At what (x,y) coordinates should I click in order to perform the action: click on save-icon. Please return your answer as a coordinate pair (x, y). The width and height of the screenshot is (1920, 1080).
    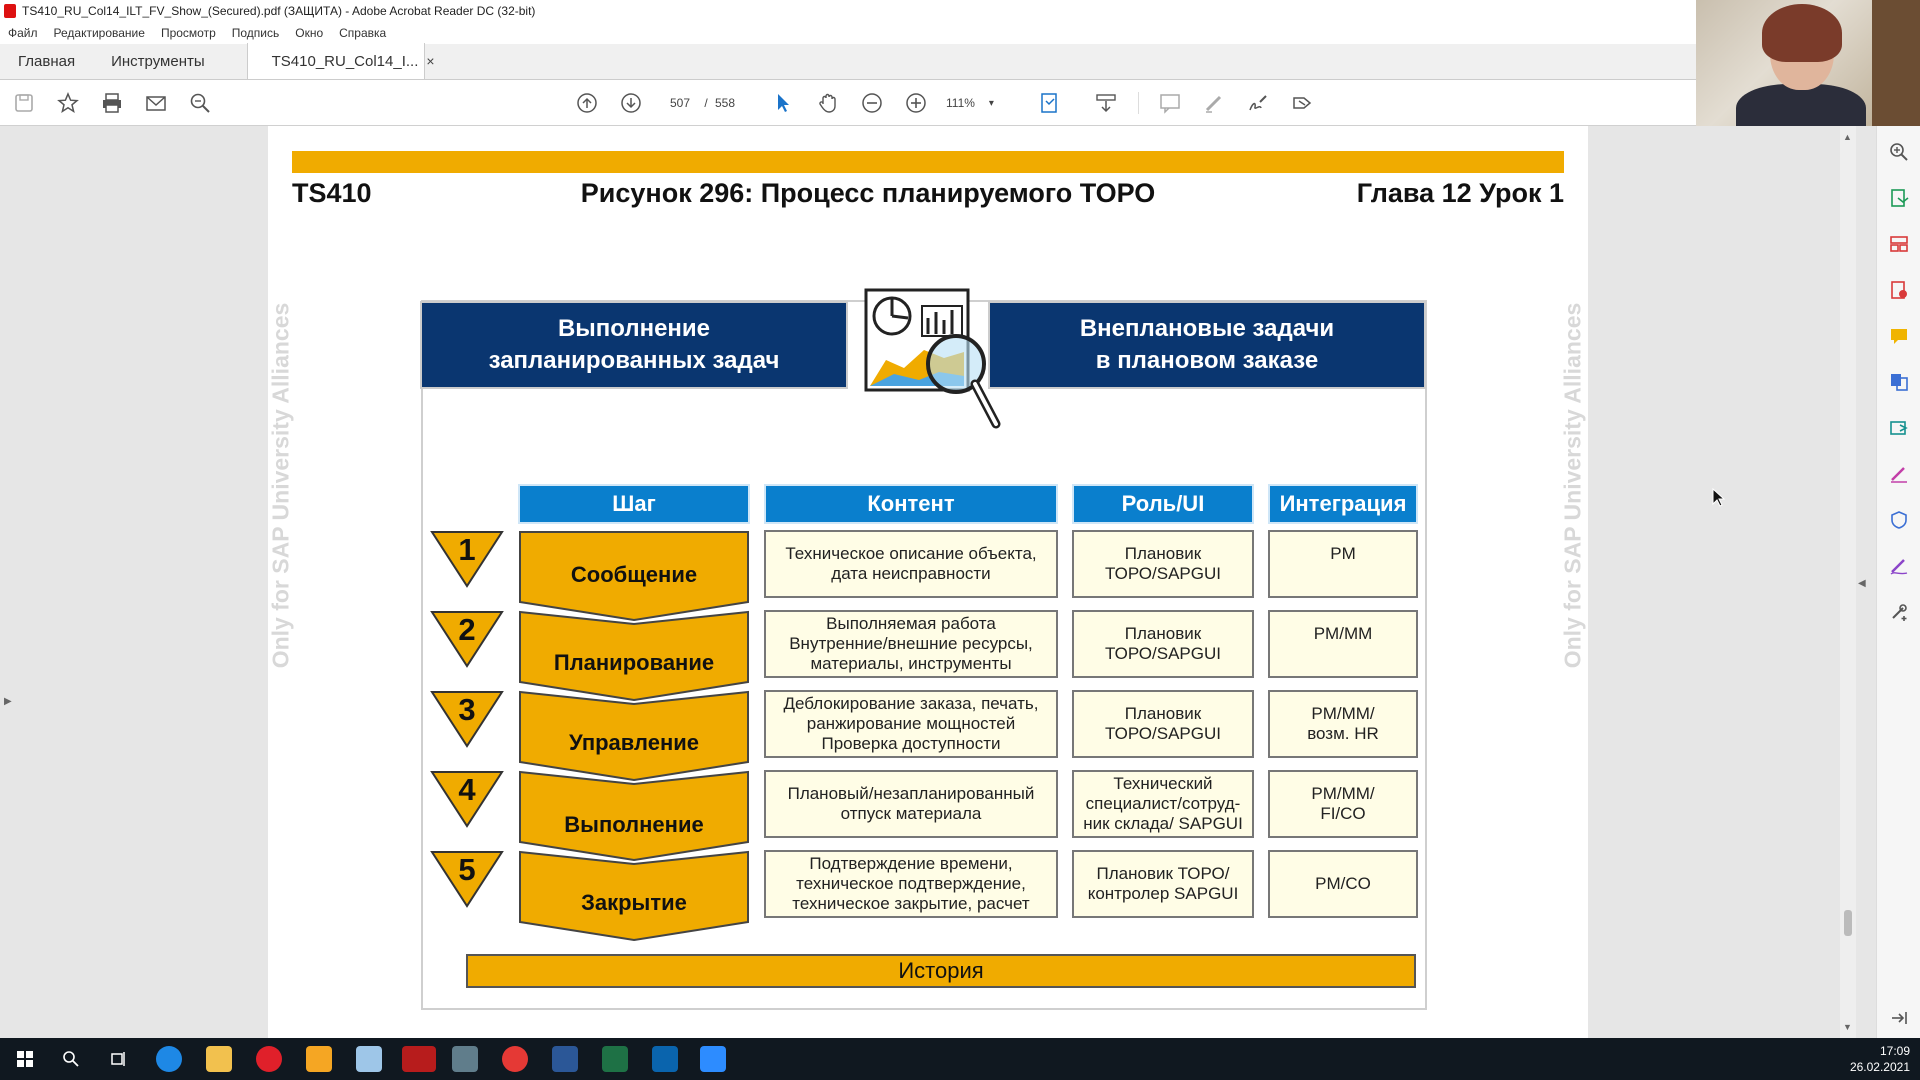
    Looking at the image, I should click on (24, 103).